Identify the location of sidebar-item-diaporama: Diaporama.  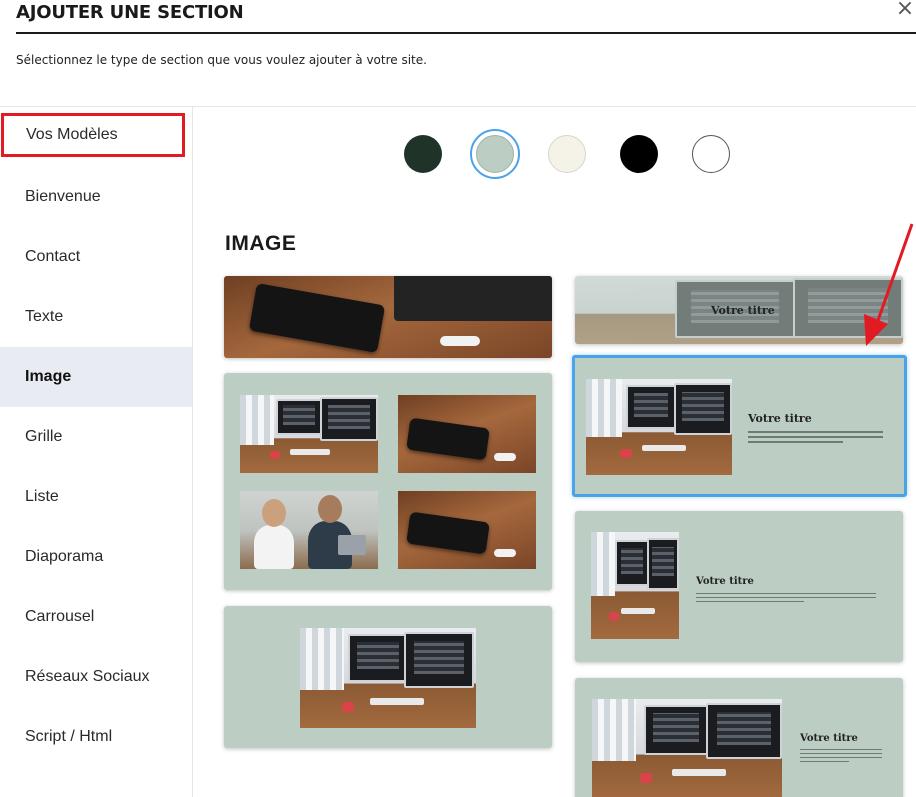
(96, 557).